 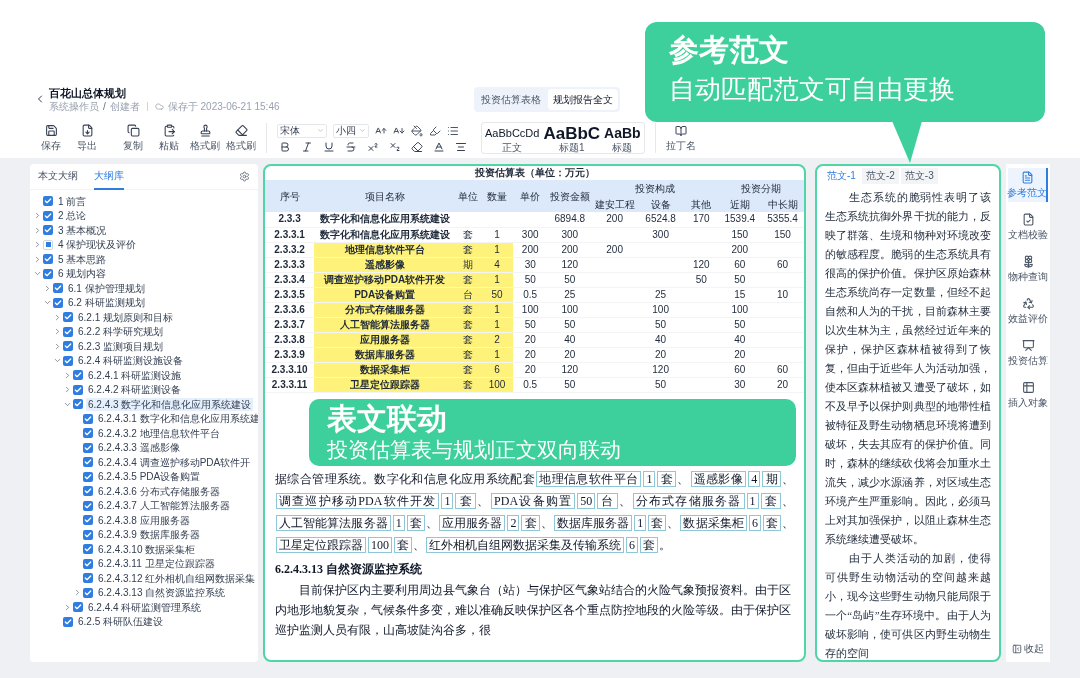 What do you see at coordinates (162, 593) in the screenshot?
I see `outline-item: 6.2.4.3.13 自然资源监控系统` at bounding box center [162, 593].